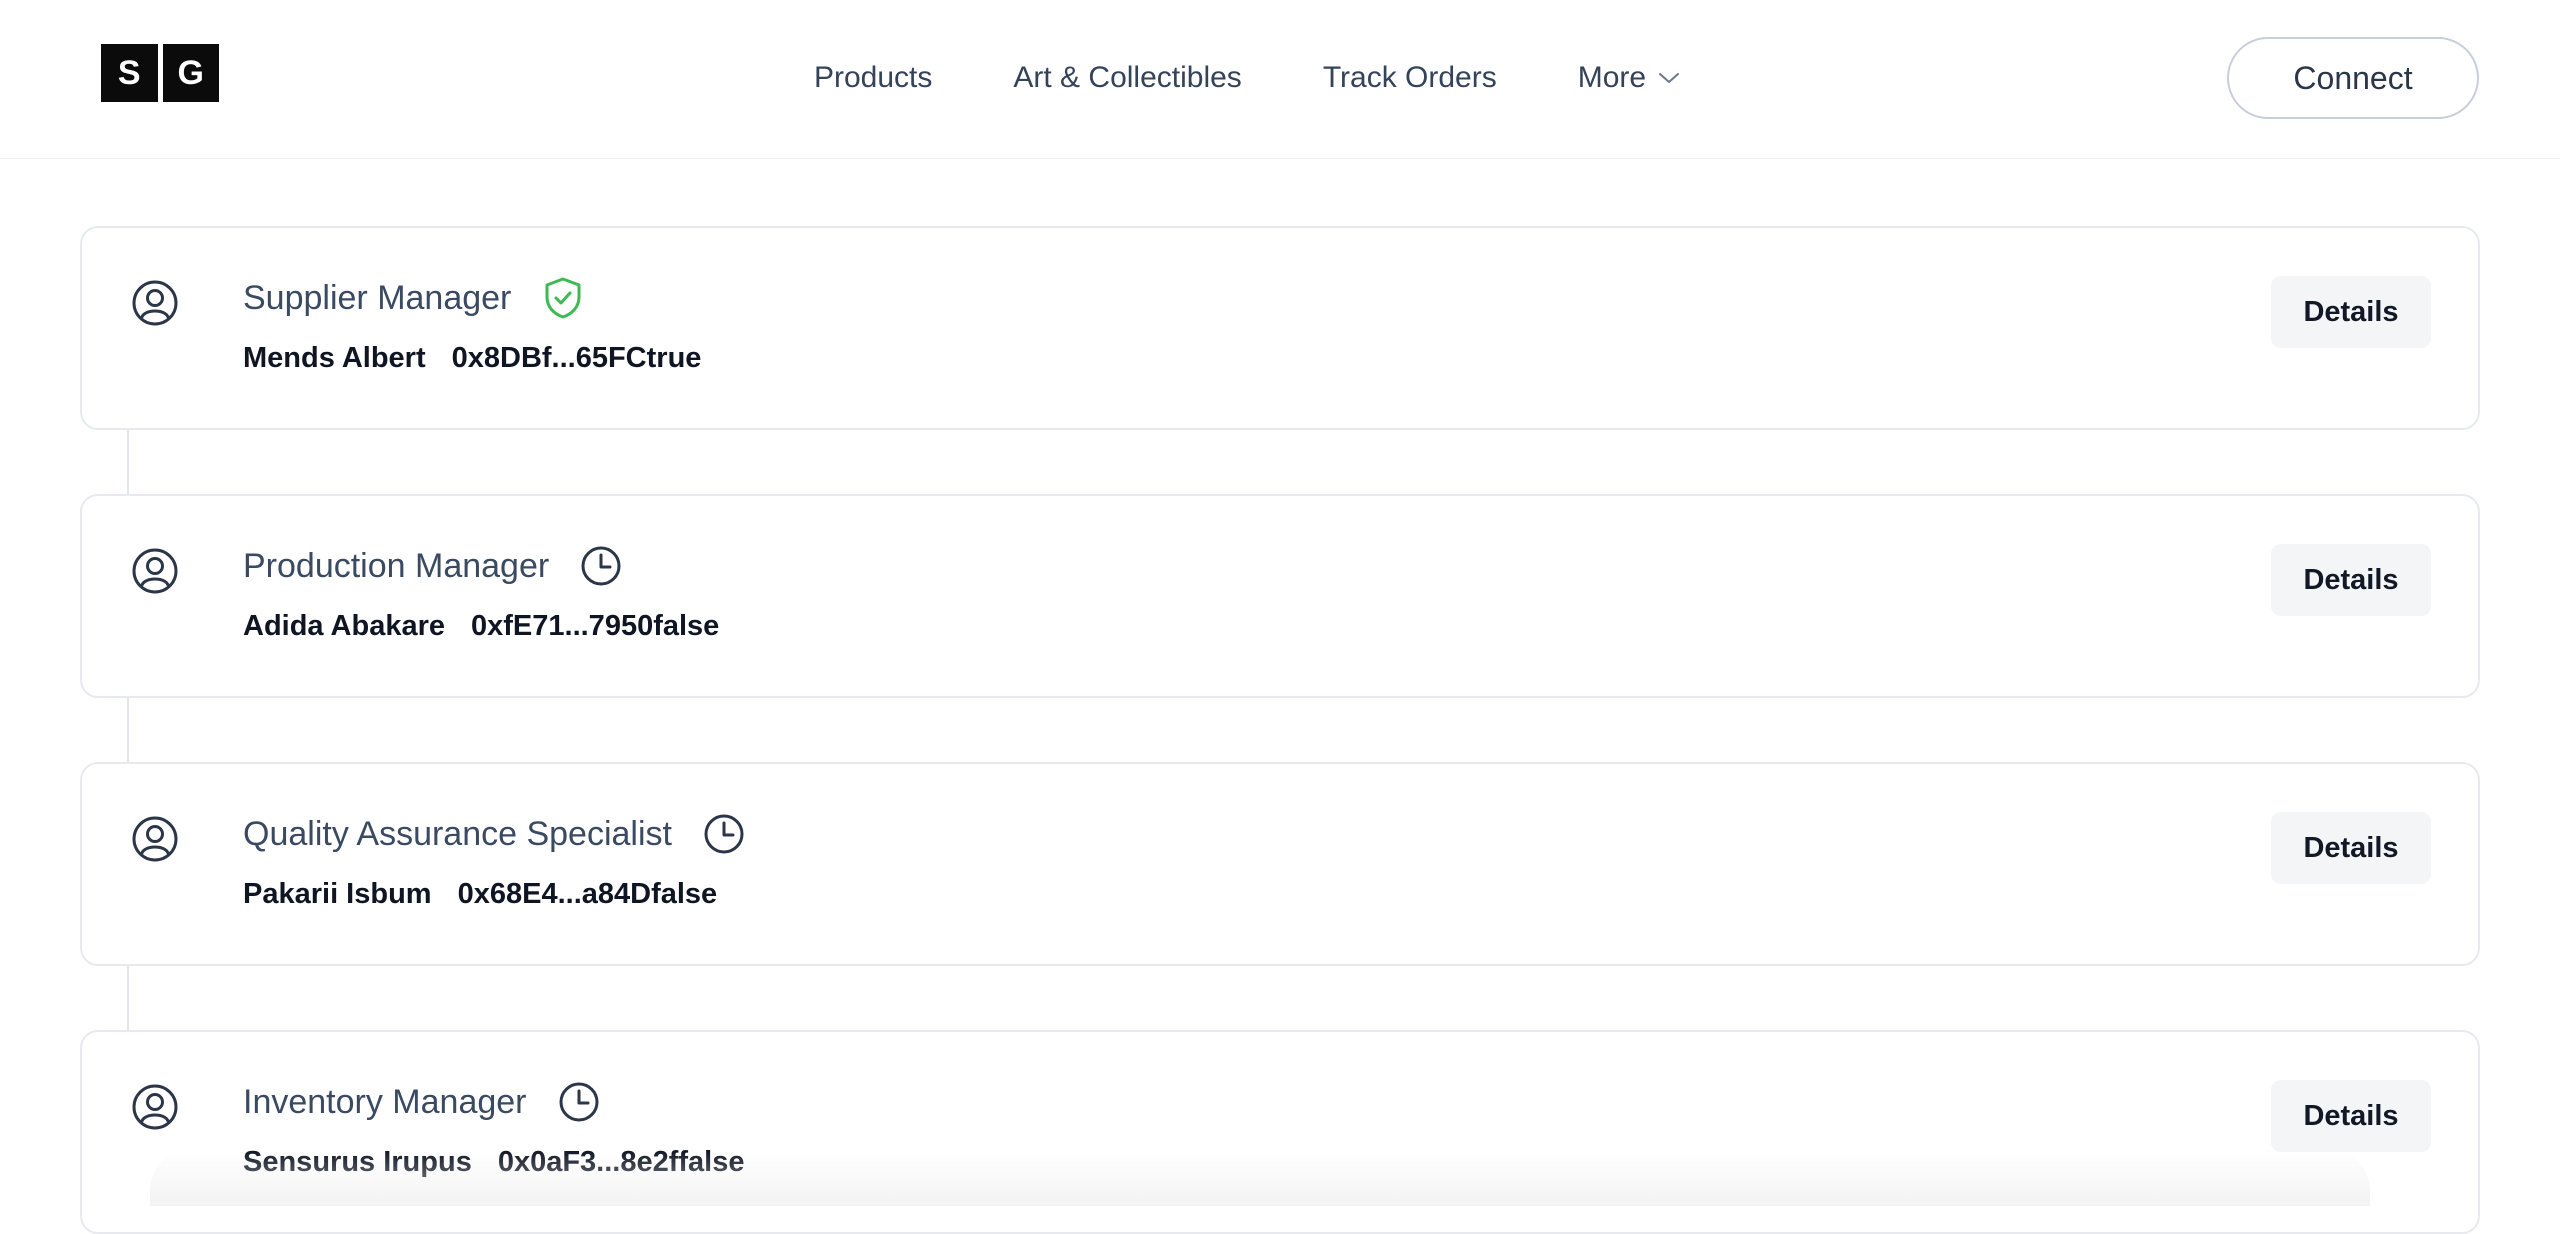  What do you see at coordinates (377, 297) in the screenshot?
I see `role-title: Supplier Manager` at bounding box center [377, 297].